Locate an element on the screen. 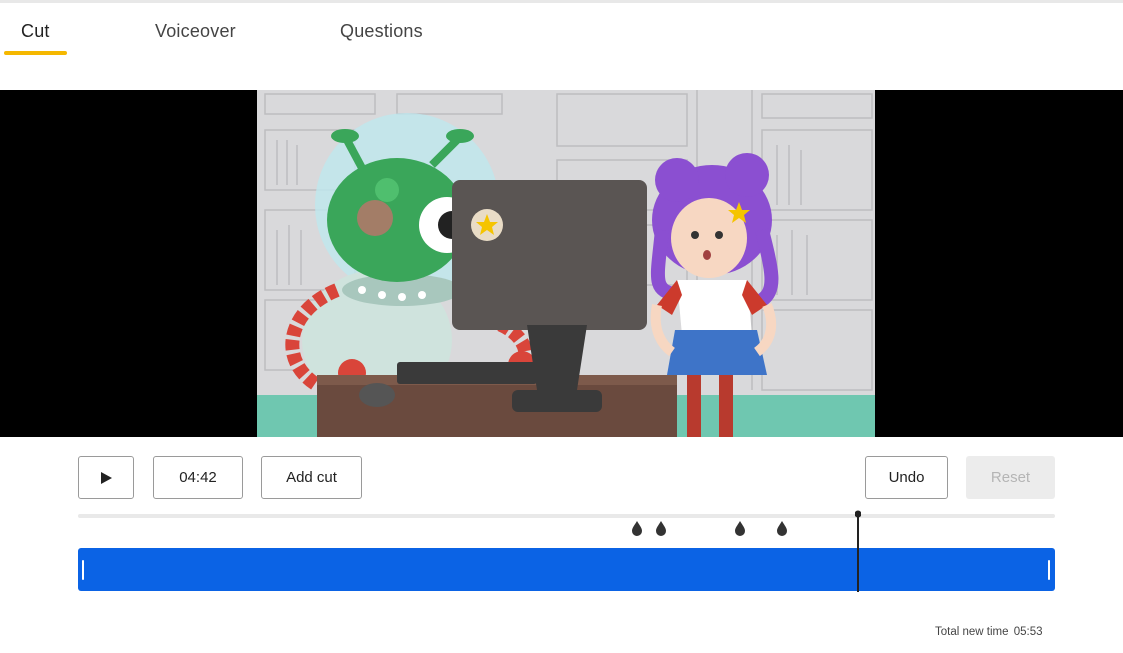  add-cut-label: Add cut is located at coordinates (311, 477).